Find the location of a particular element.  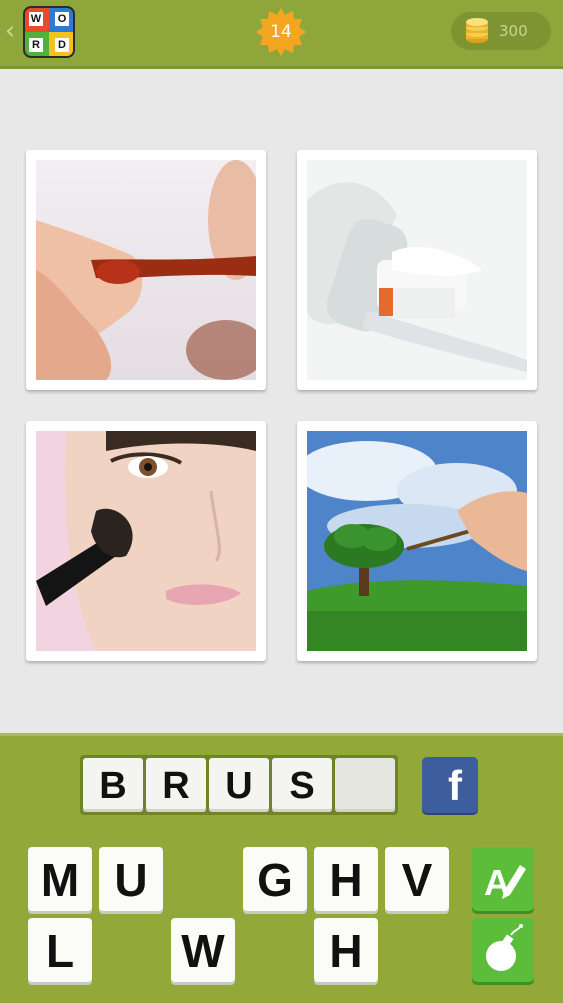

coin-counter: 300 is located at coordinates (501, 31).